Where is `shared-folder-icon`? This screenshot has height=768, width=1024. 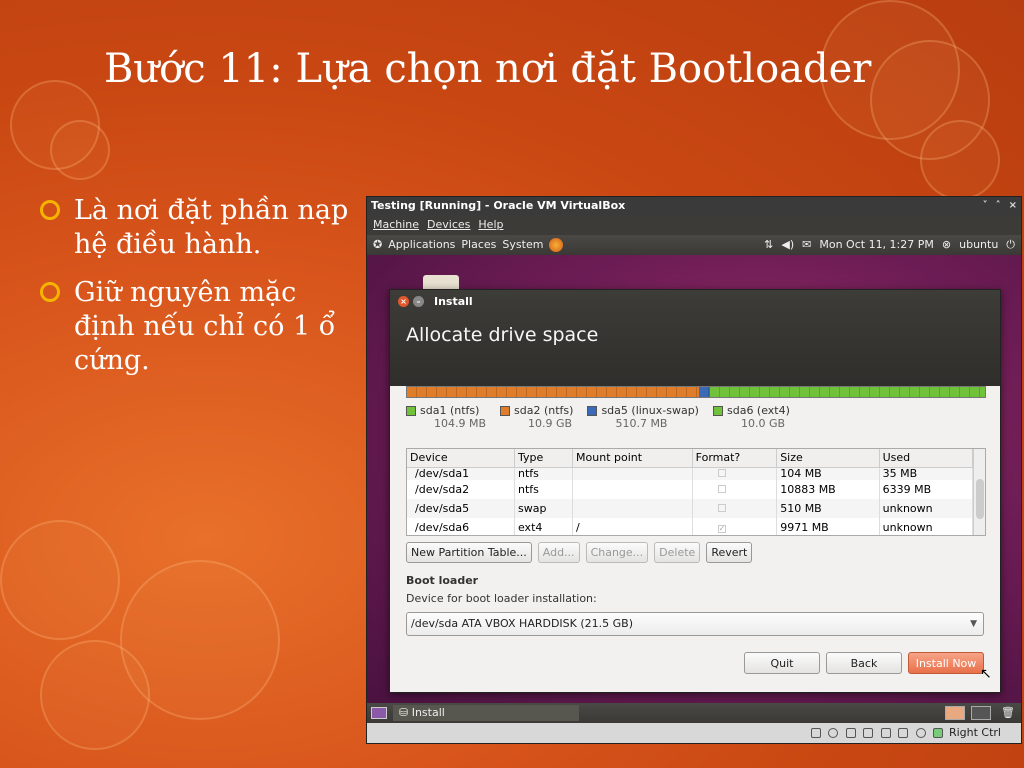 shared-folder-icon is located at coordinates (885, 733).